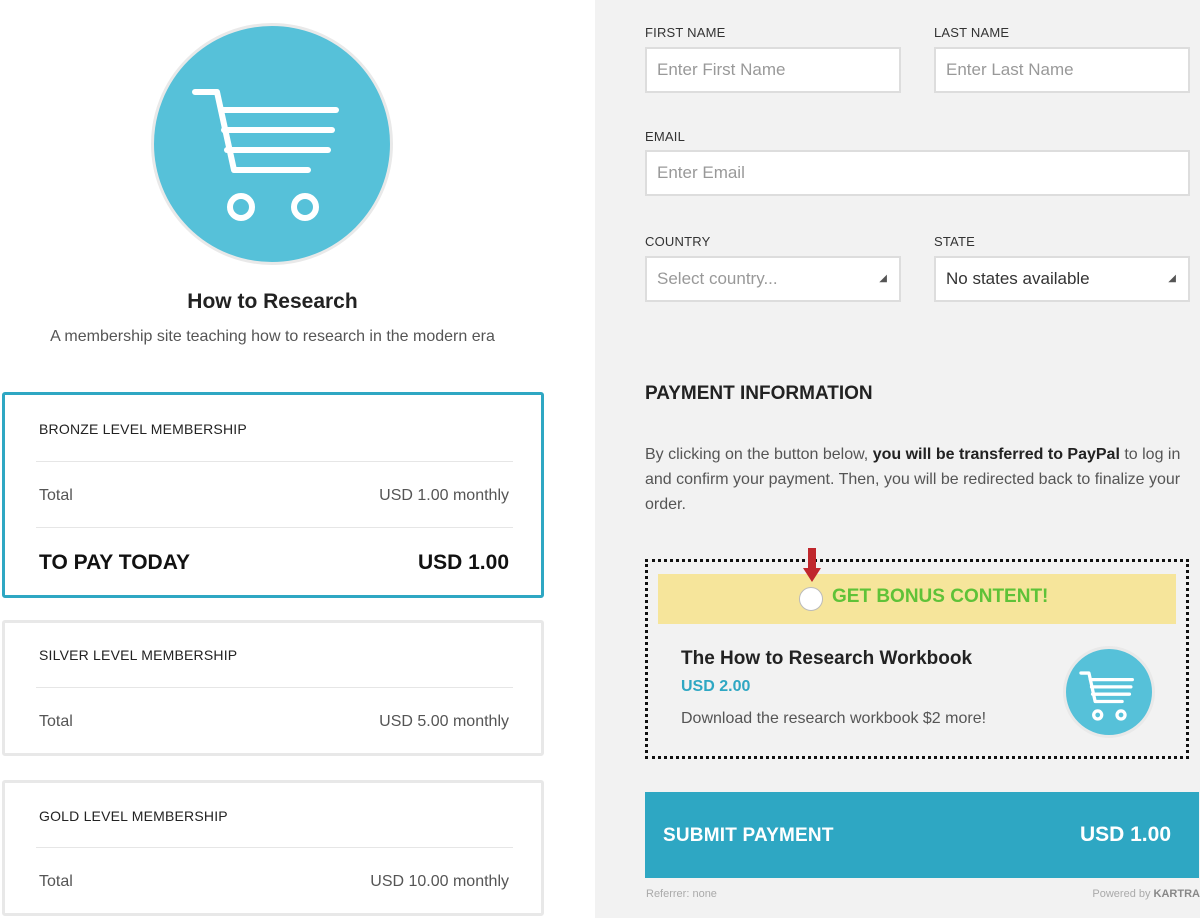  What do you see at coordinates (444, 495) in the screenshot?
I see `total-value: USD 1.00 monthly` at bounding box center [444, 495].